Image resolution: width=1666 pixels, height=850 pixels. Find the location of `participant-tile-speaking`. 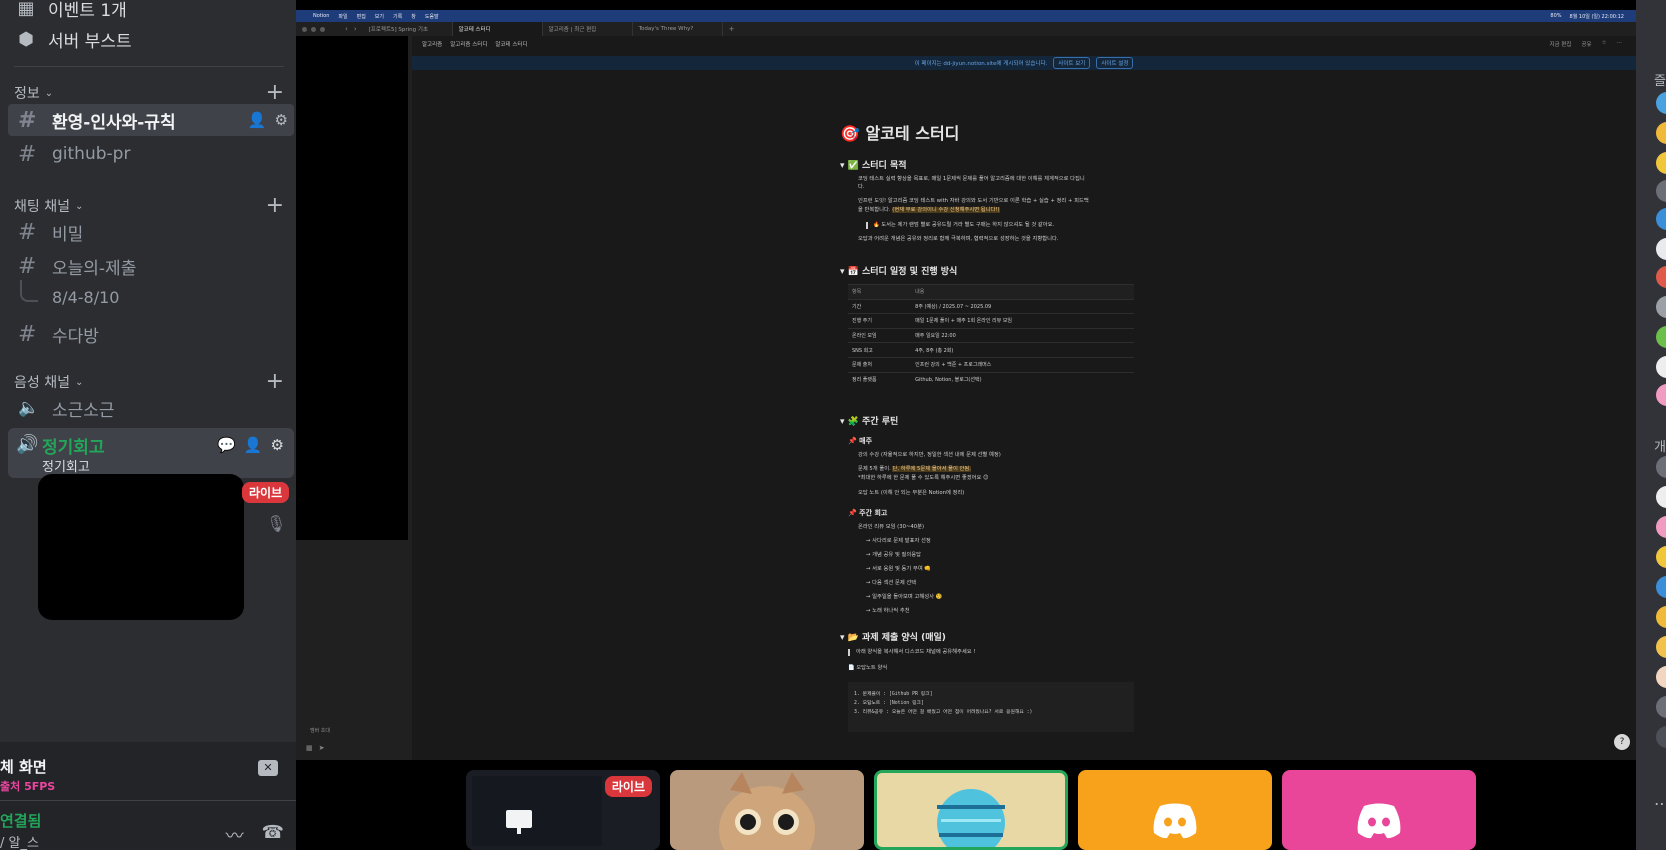

participant-tile-speaking is located at coordinates (971, 810).